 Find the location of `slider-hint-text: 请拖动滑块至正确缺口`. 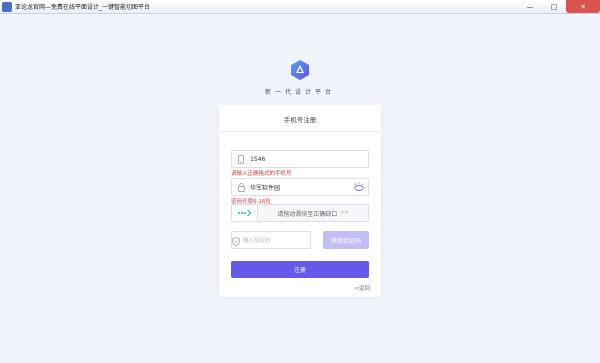

slider-hint-text: 请拖动滑块至正确缺口 is located at coordinates (307, 214).